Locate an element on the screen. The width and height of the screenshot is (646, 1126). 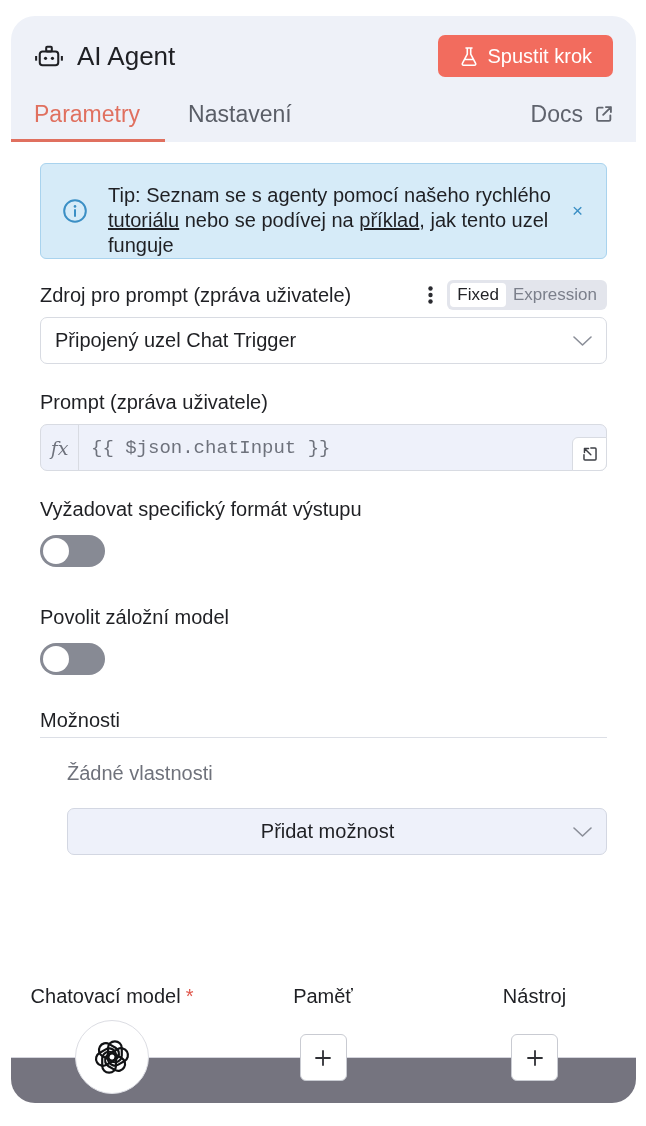
docs-link: Docs is located at coordinates (571, 114).